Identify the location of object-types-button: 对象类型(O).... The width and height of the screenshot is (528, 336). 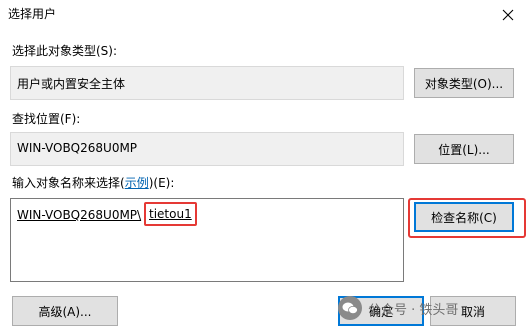
(464, 83).